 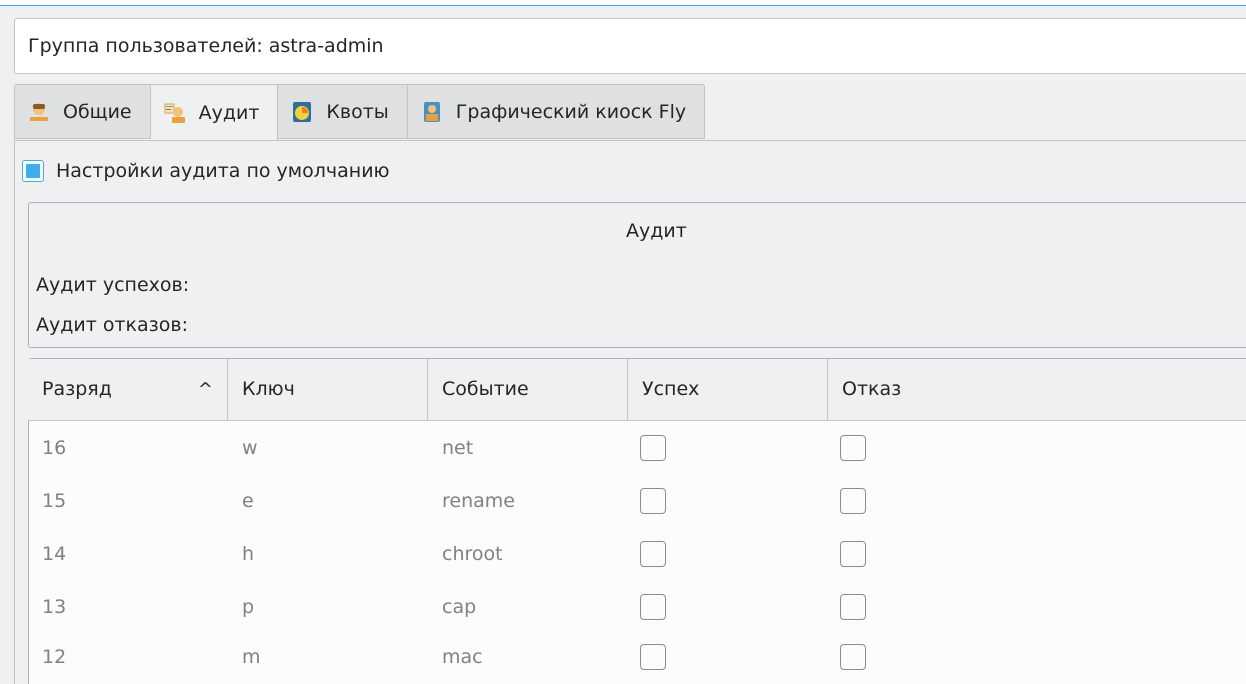 I want to click on tab-fly-kiosk: Графический киоск Fly, so click(x=556, y=111).